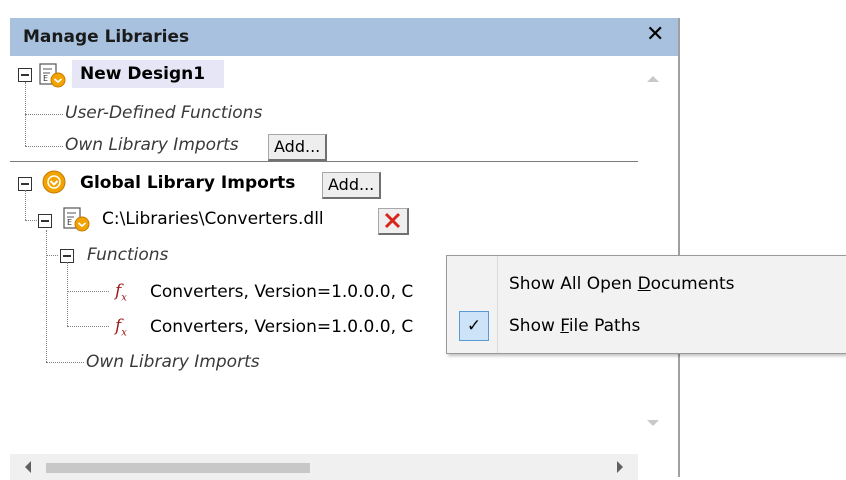 The image size is (846, 480). What do you see at coordinates (344, 37) in the screenshot?
I see `panel-title-bar: Manage Libraries ✕` at bounding box center [344, 37].